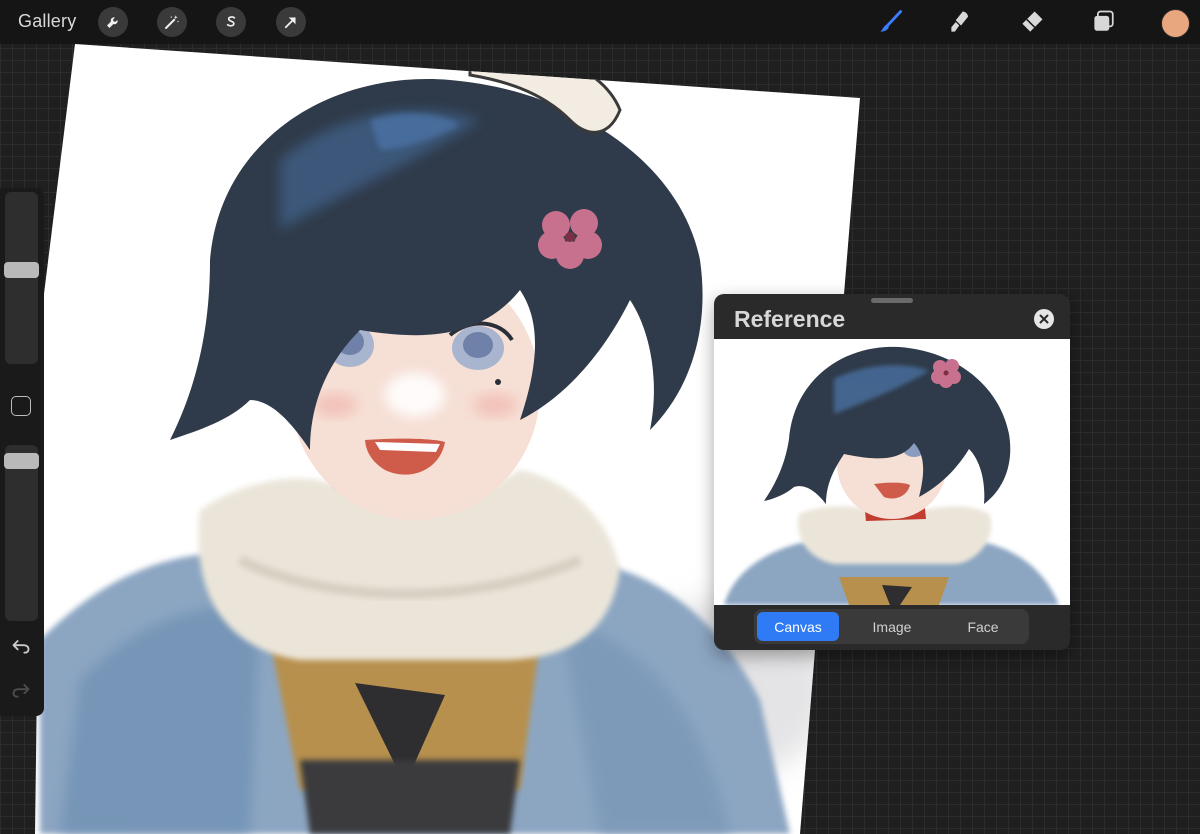  I want to click on opacity-slider, so click(21, 533).